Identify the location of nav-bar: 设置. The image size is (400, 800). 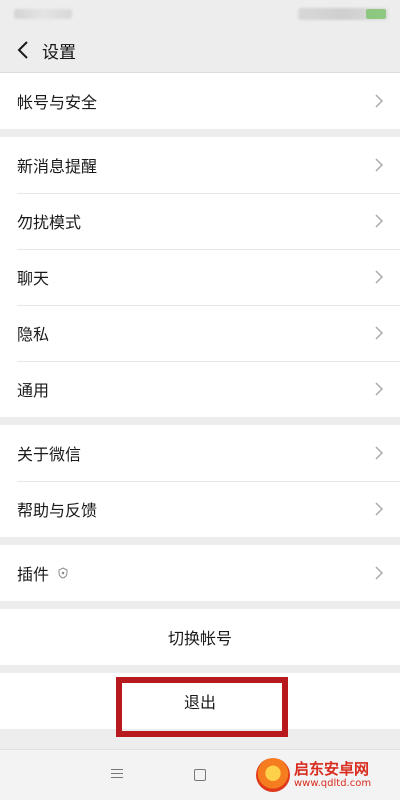
(200, 50).